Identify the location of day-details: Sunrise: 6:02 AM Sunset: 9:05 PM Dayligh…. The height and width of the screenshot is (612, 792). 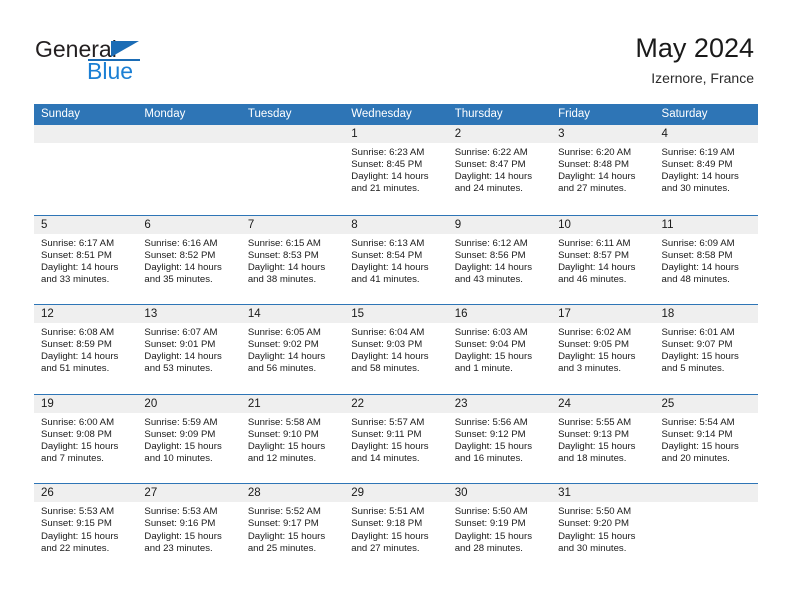
(597, 351).